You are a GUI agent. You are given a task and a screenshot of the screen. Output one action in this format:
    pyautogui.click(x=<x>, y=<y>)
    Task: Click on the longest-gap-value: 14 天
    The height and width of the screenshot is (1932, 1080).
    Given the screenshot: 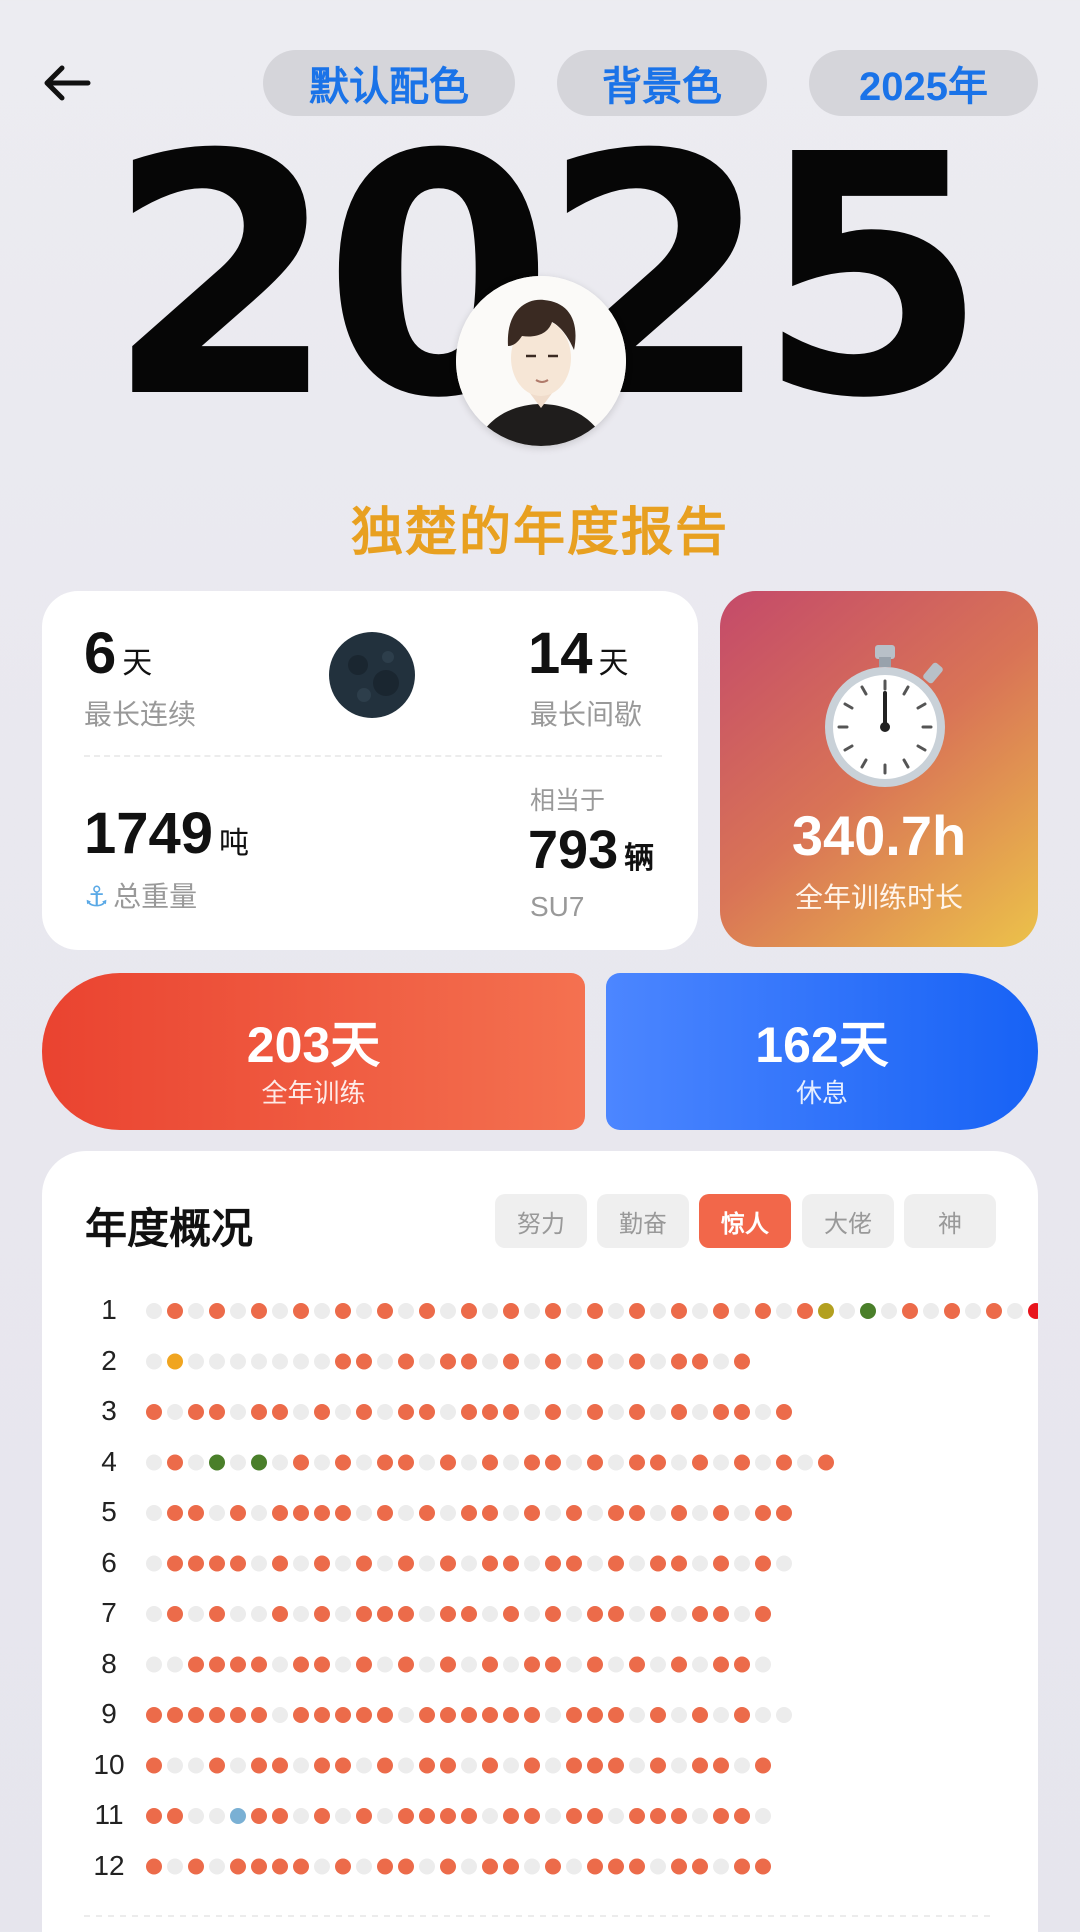 What is the action you would take?
    pyautogui.click(x=578, y=653)
    